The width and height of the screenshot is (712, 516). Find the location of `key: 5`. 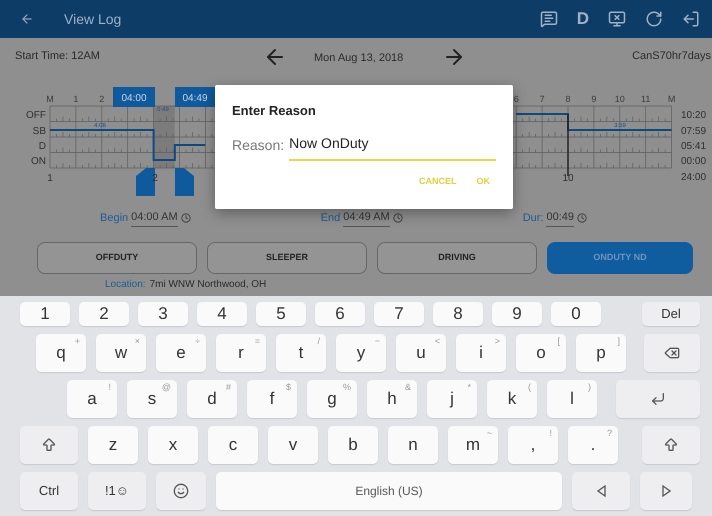

key: 5 is located at coordinates (281, 314).